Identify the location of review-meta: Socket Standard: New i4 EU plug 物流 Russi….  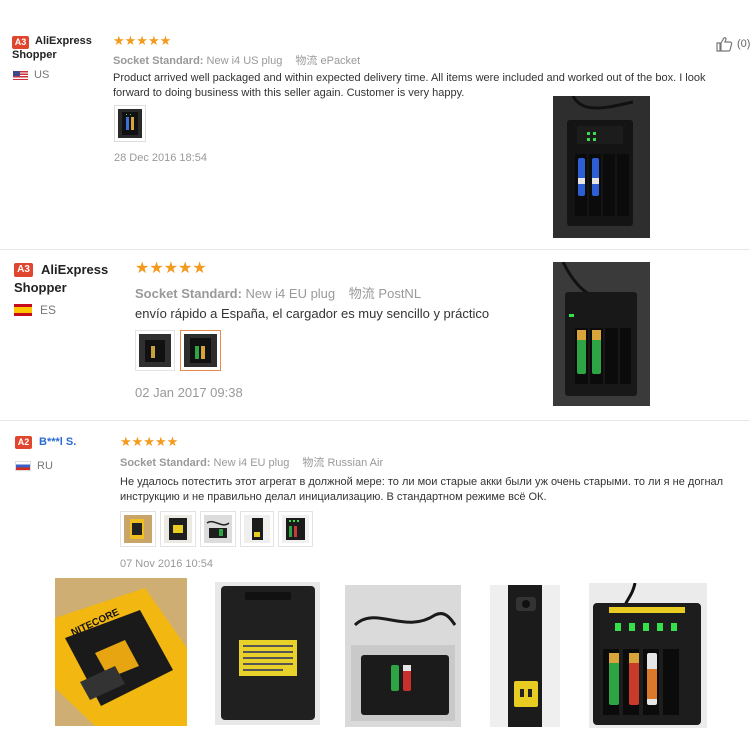
(251, 462).